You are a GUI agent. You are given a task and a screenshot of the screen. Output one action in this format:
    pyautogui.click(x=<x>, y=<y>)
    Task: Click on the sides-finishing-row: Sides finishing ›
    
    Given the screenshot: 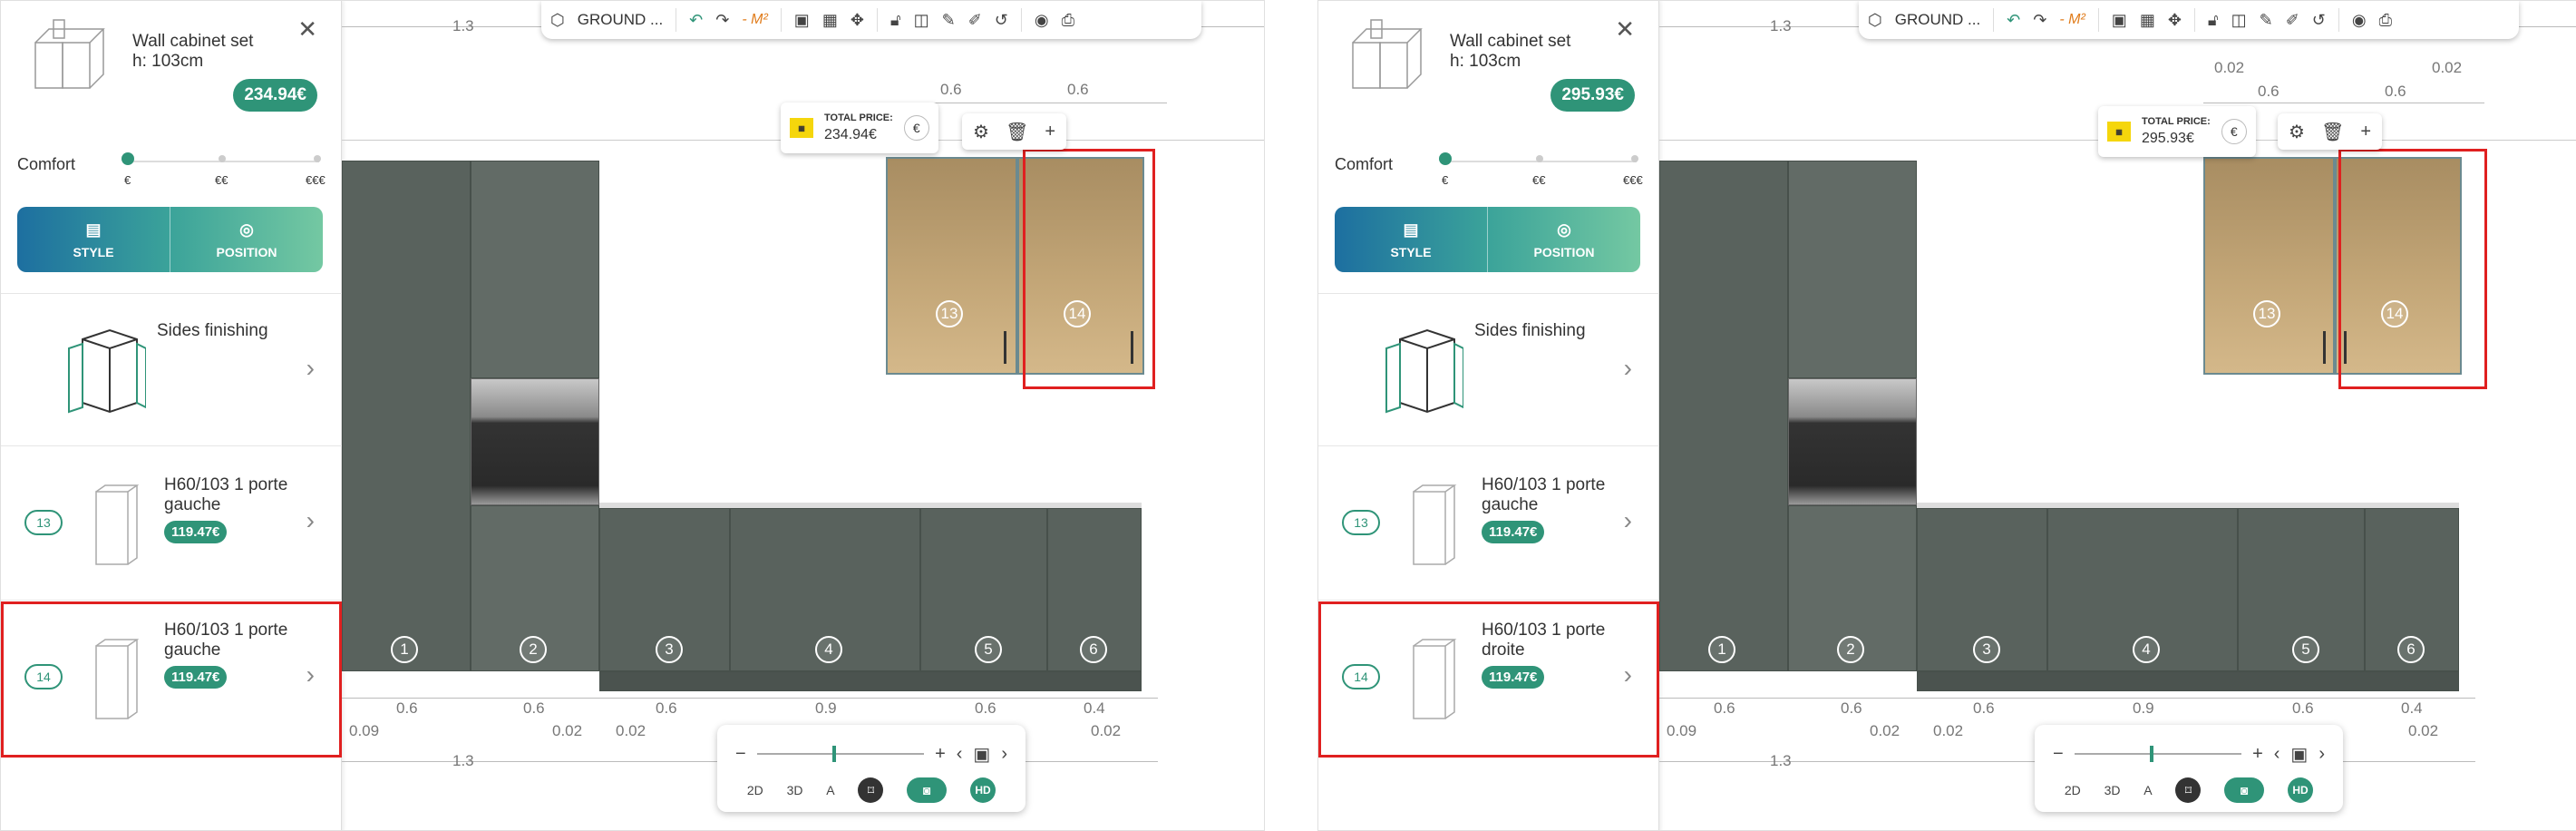 What is the action you would take?
    pyautogui.click(x=171, y=369)
    